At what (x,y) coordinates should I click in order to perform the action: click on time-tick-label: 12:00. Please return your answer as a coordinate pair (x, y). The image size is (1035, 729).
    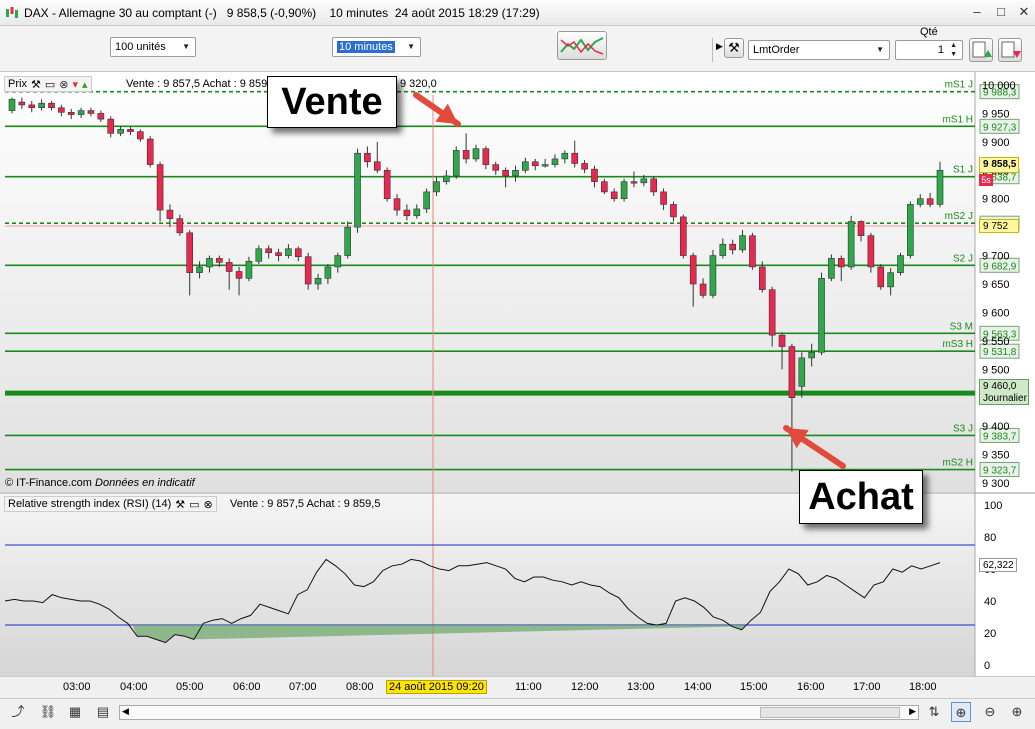
    Looking at the image, I should click on (585, 687).